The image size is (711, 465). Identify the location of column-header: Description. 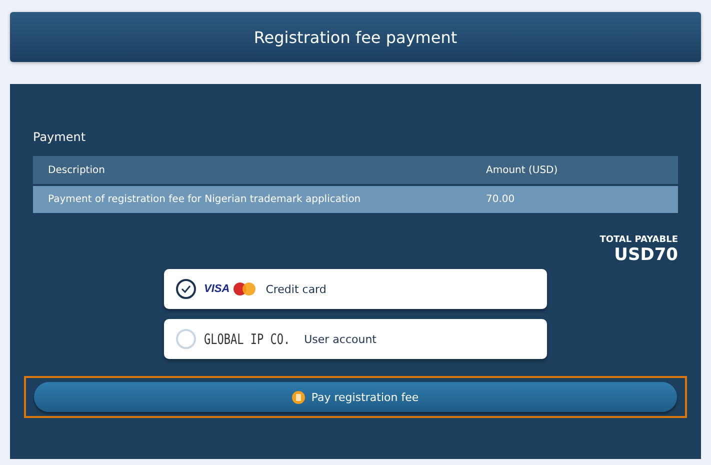
(252, 170).